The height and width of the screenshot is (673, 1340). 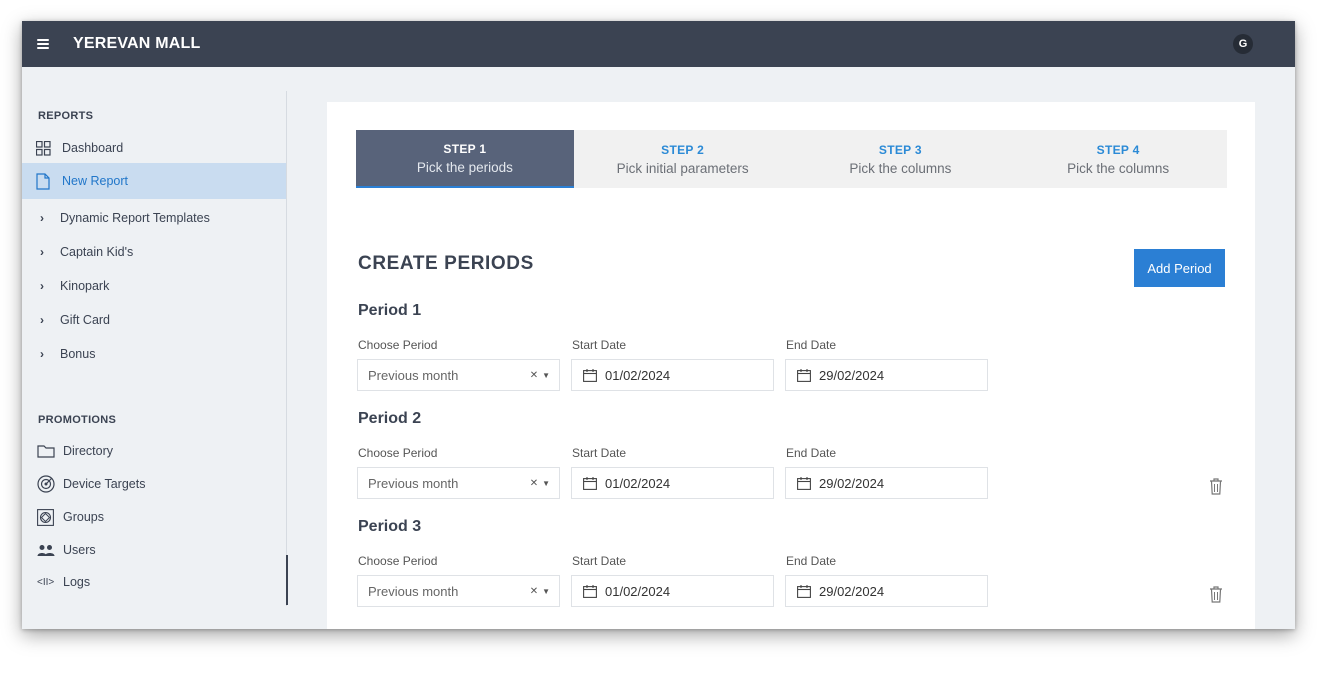 I want to click on period-title: Period 1, so click(x=390, y=310).